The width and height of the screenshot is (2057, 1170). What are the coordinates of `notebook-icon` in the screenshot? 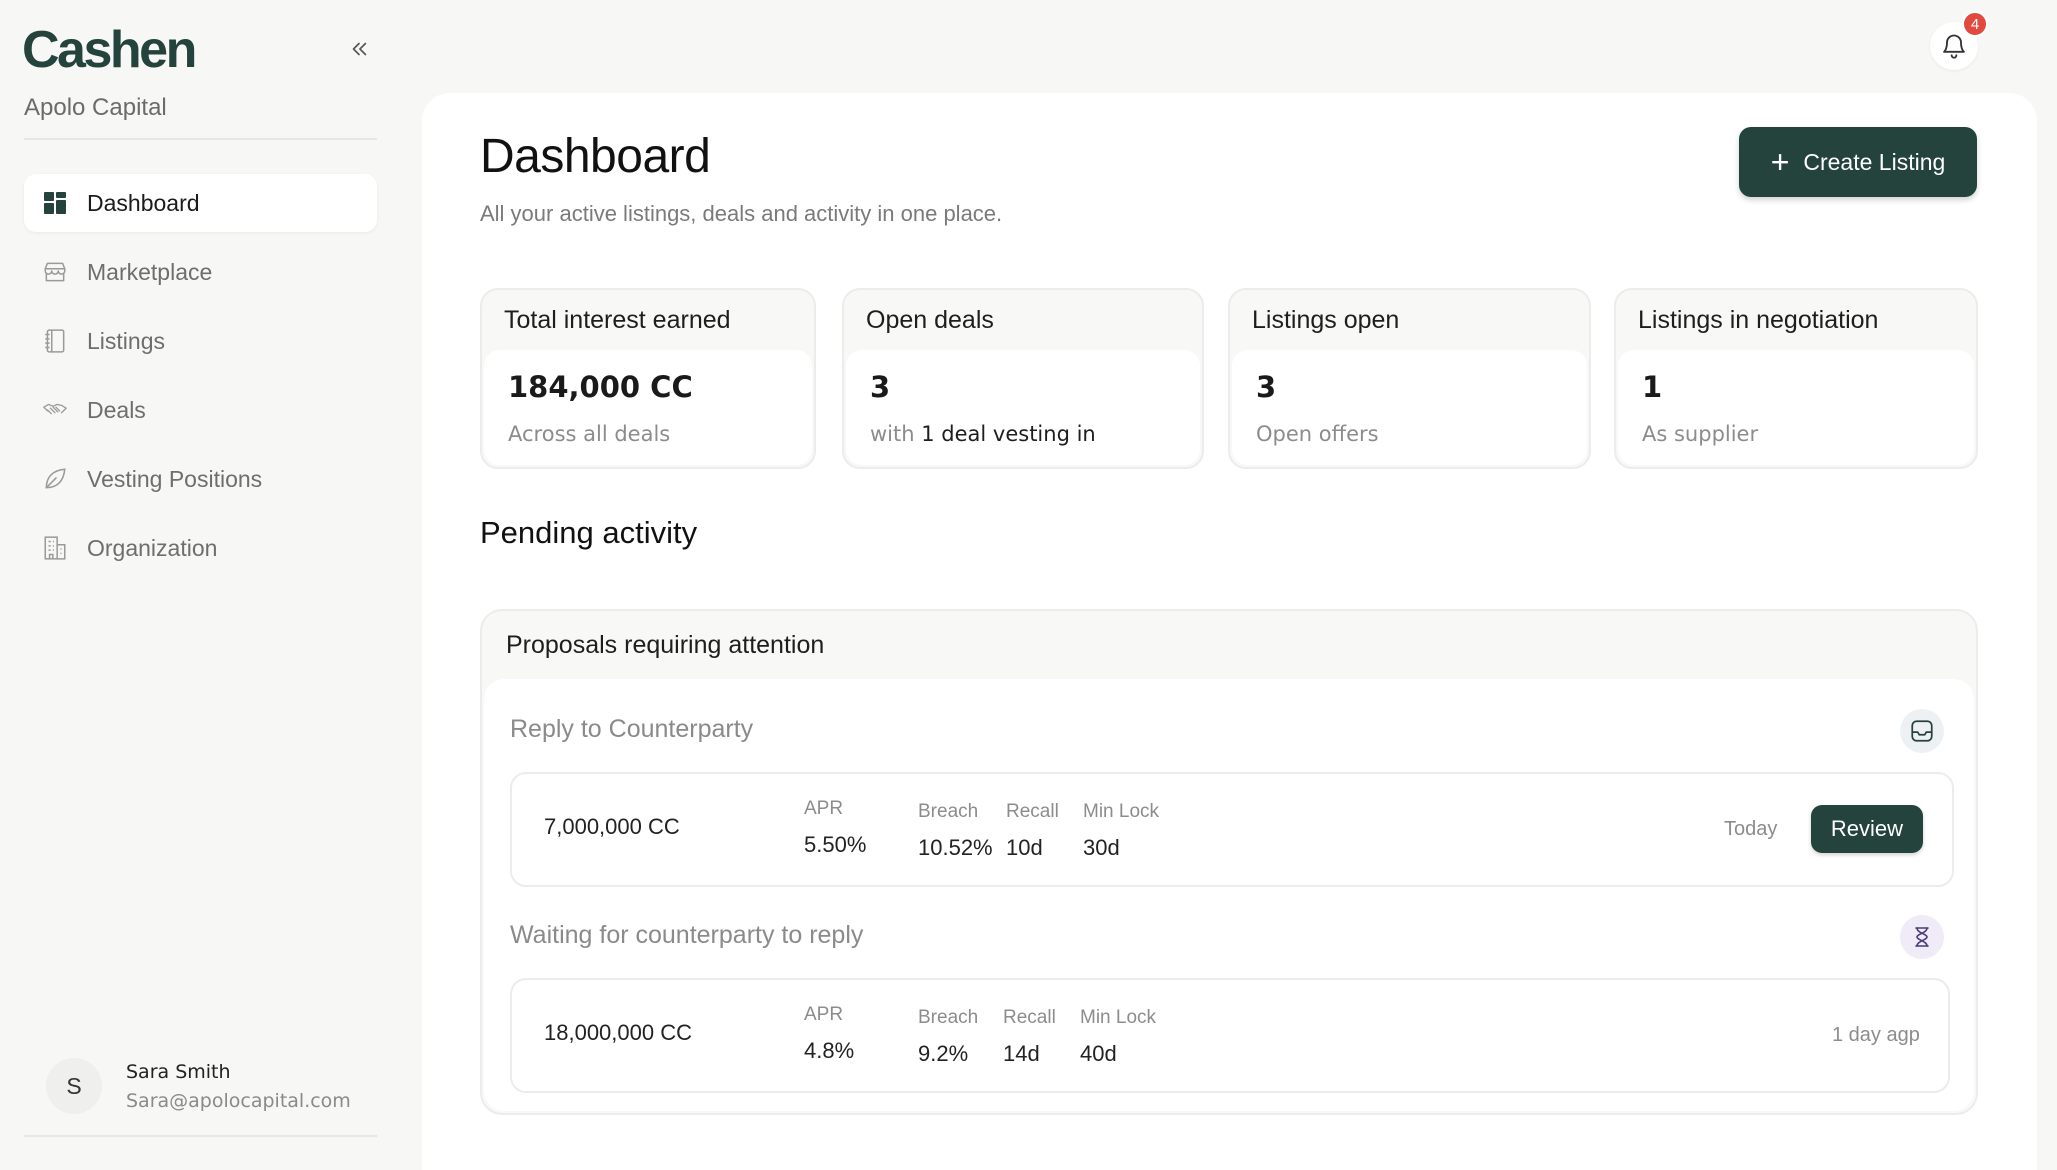 It's located at (55, 341).